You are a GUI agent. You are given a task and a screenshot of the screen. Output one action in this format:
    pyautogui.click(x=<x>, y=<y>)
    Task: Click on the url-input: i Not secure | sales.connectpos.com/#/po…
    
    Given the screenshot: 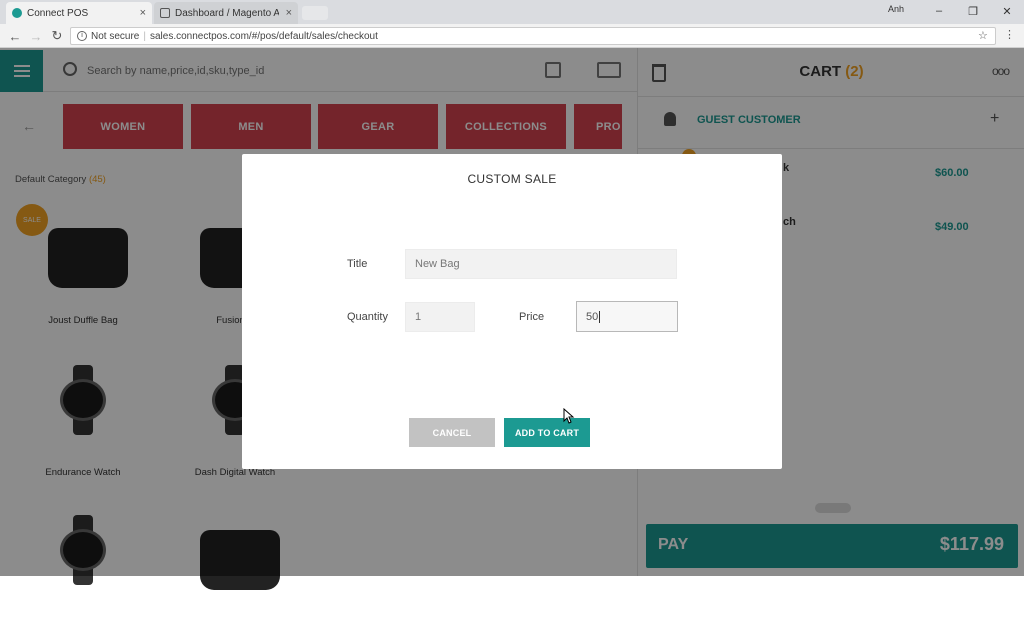 What is the action you would take?
    pyautogui.click(x=533, y=36)
    